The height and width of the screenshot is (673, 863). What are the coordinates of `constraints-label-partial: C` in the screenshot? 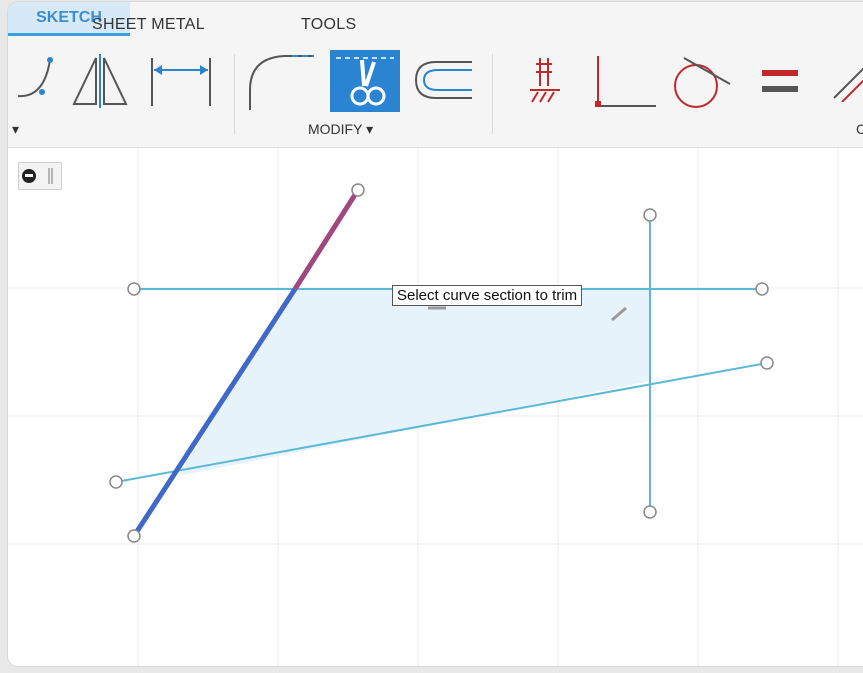 It's located at (859, 129).